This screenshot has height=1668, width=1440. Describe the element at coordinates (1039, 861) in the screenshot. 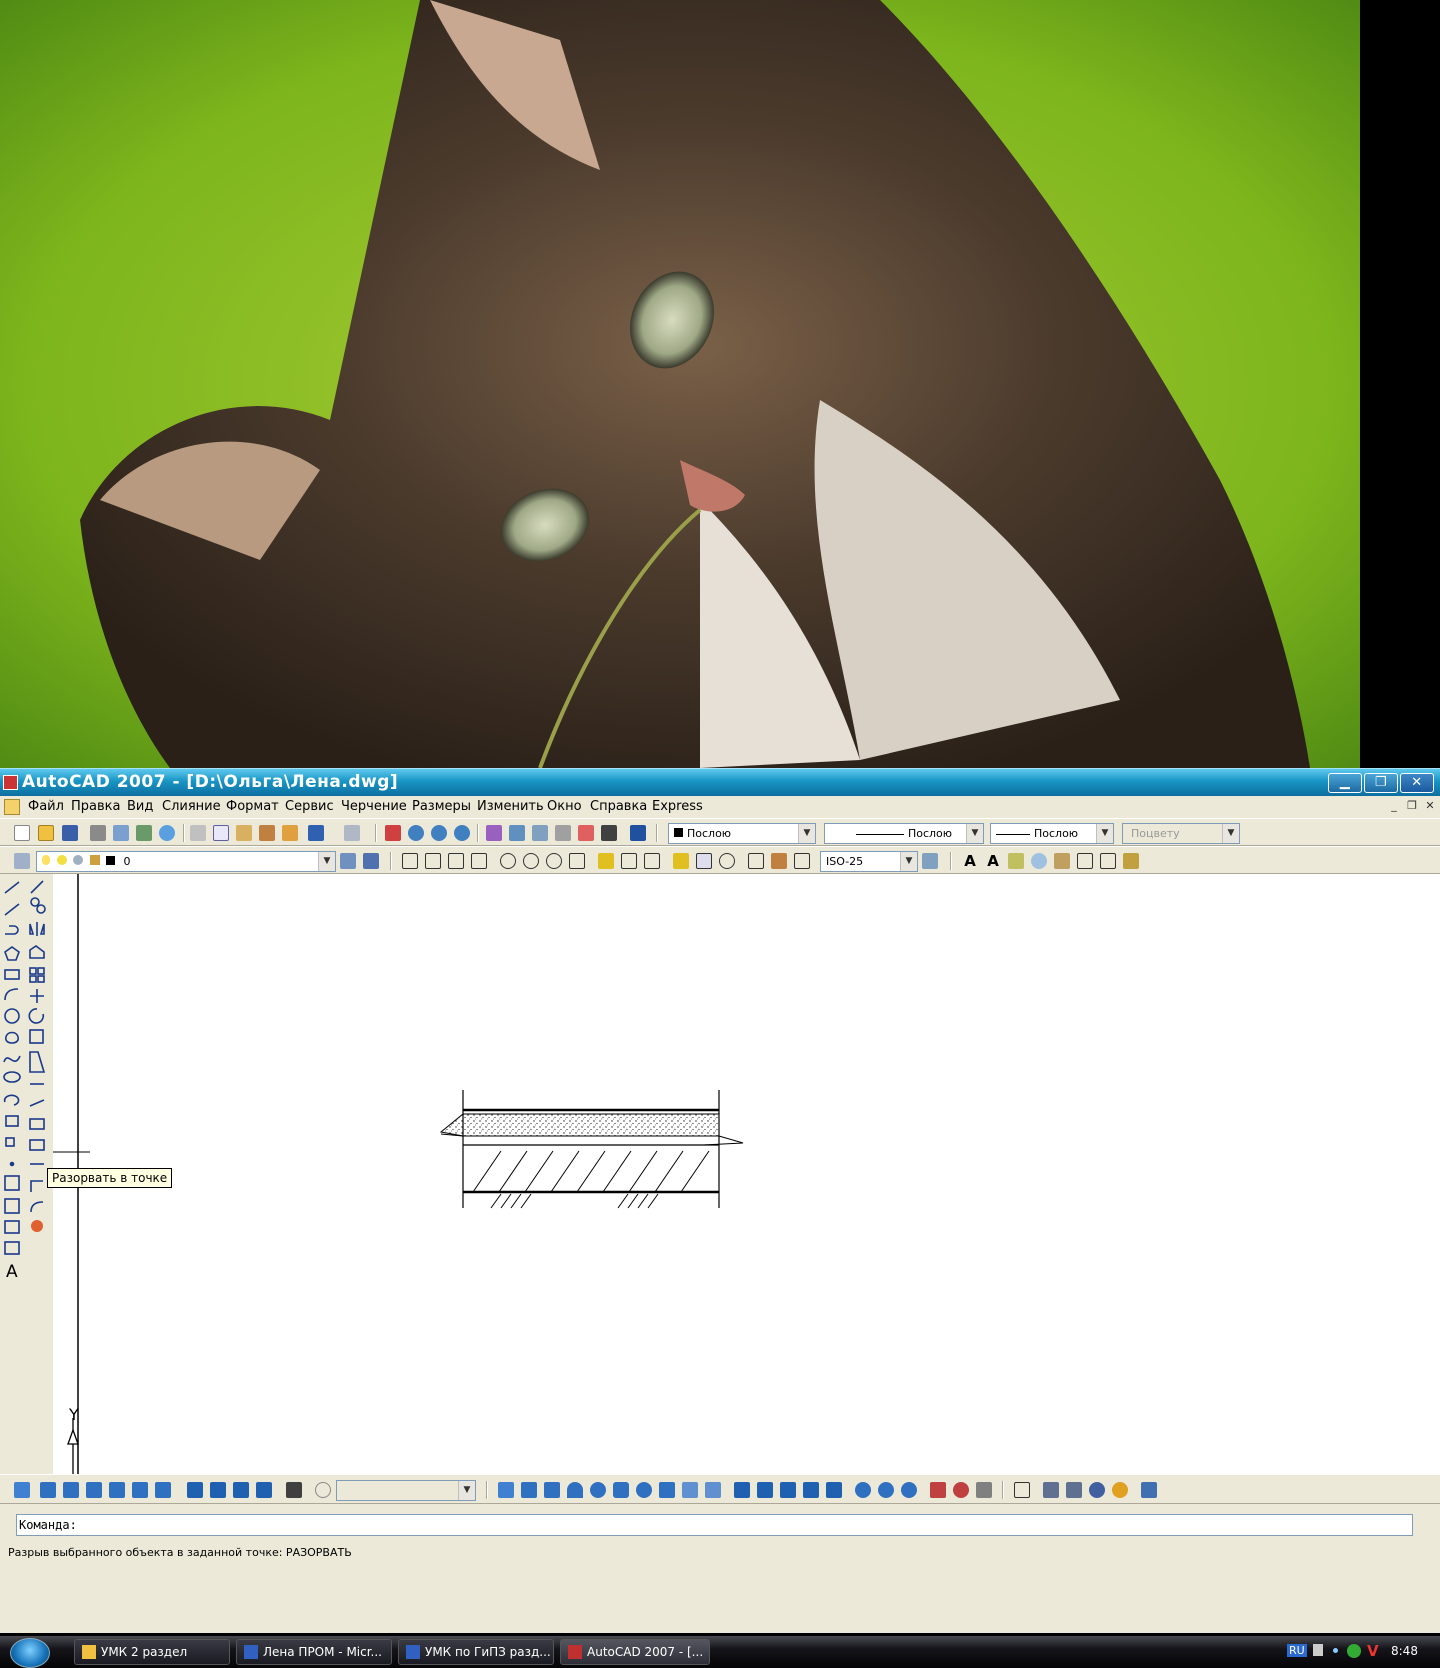

I see `find-replace-icon` at that location.